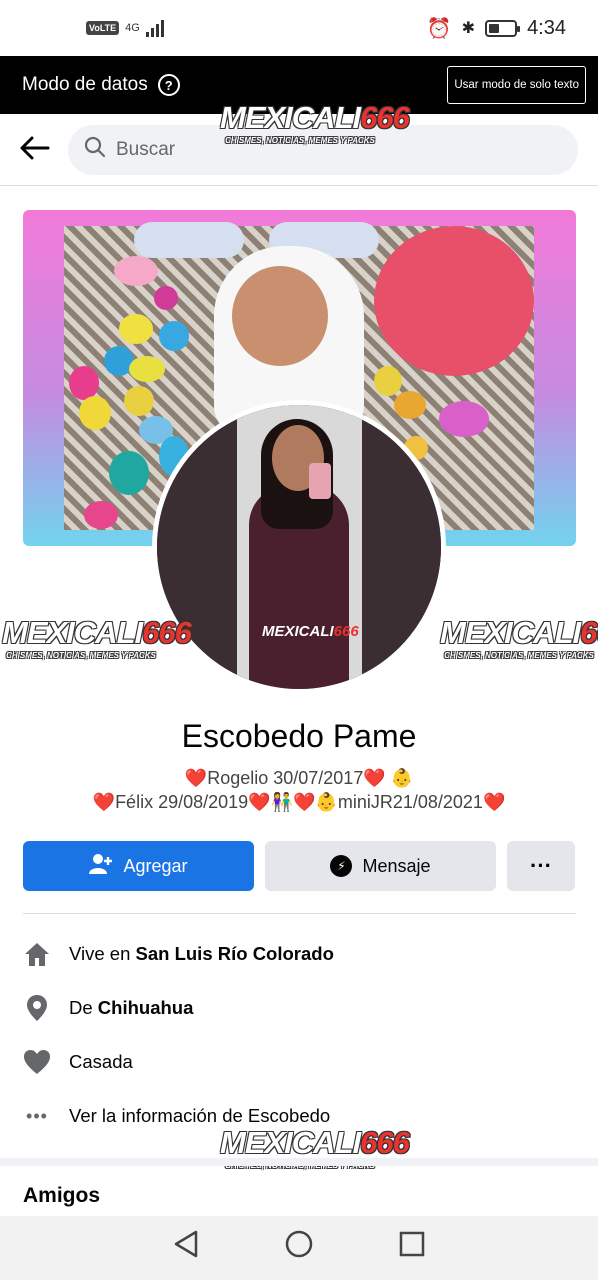  What do you see at coordinates (299, 1008) in the screenshot?
I see `info-from: De Chihuahua` at bounding box center [299, 1008].